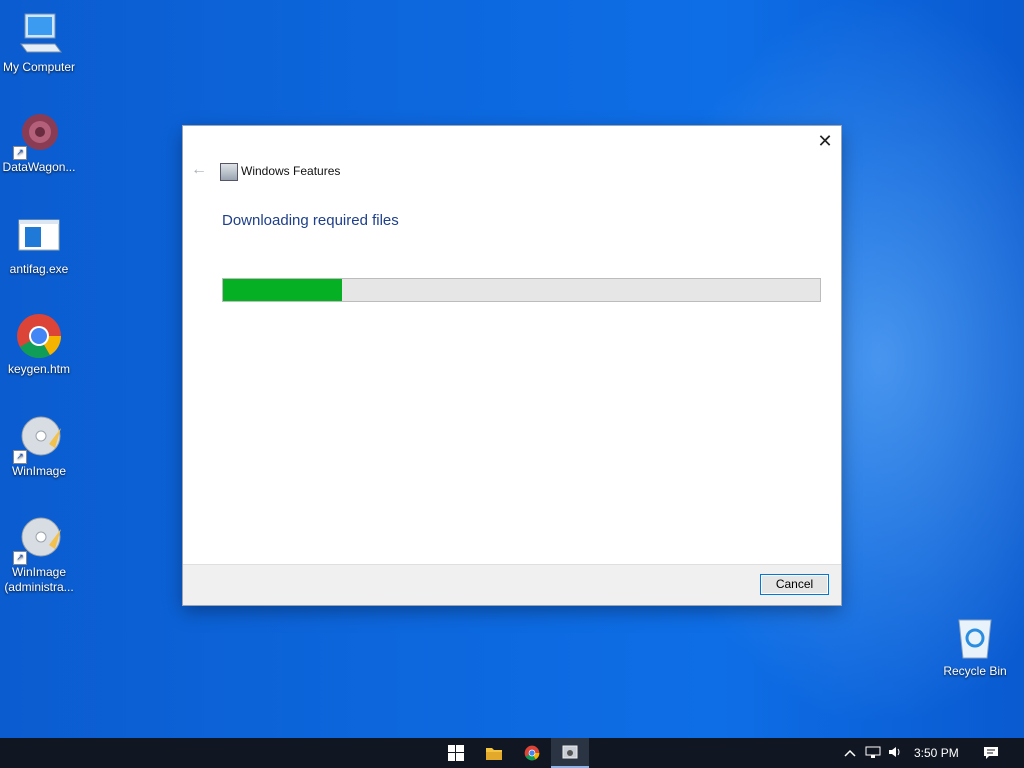  What do you see at coordinates (521, 290) in the screenshot?
I see `download-progress-bar` at bounding box center [521, 290].